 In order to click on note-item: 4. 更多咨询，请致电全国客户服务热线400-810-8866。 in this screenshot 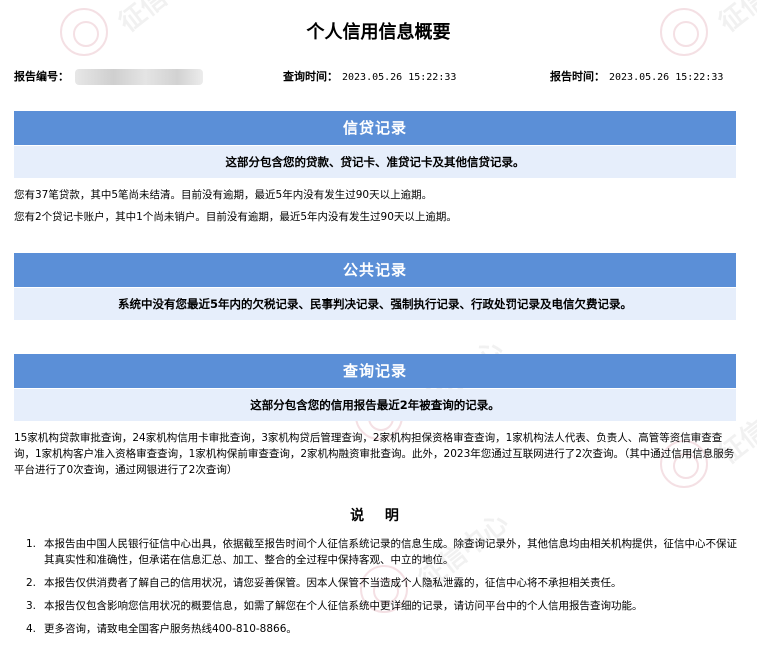, I will do `click(382, 629)`.